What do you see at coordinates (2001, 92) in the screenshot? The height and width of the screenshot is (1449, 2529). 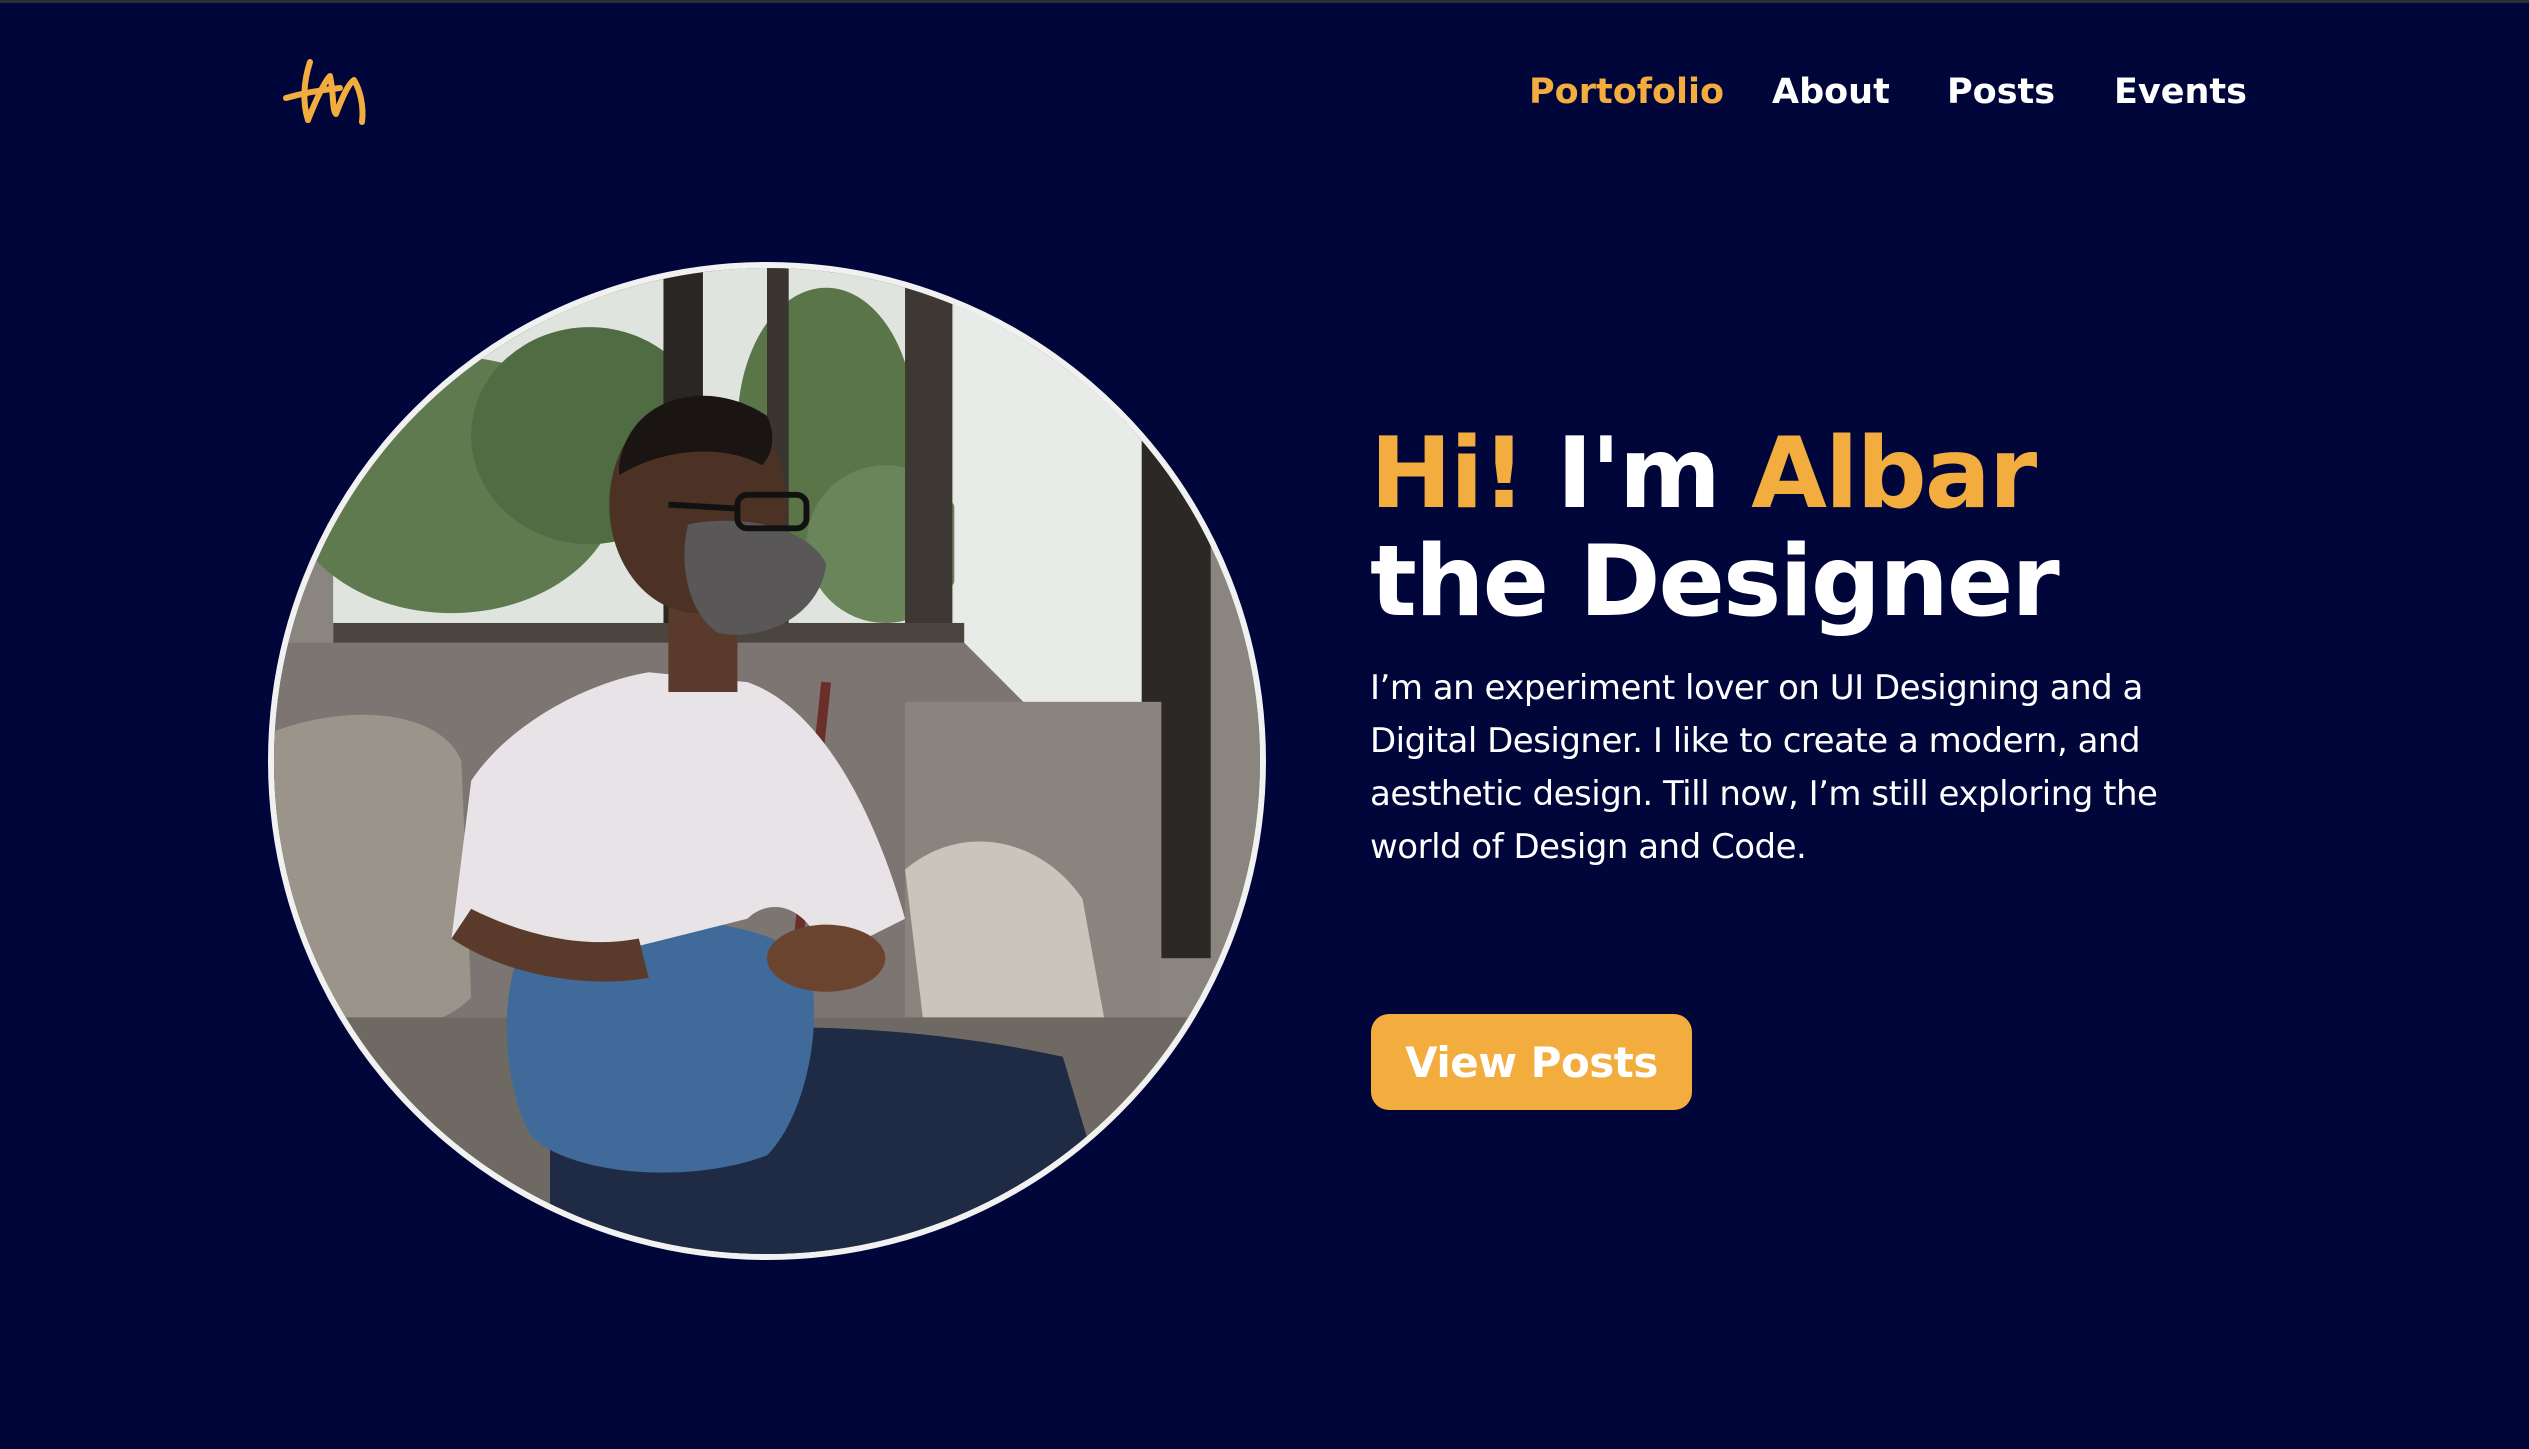 I see `nav-item-posts: Posts` at bounding box center [2001, 92].